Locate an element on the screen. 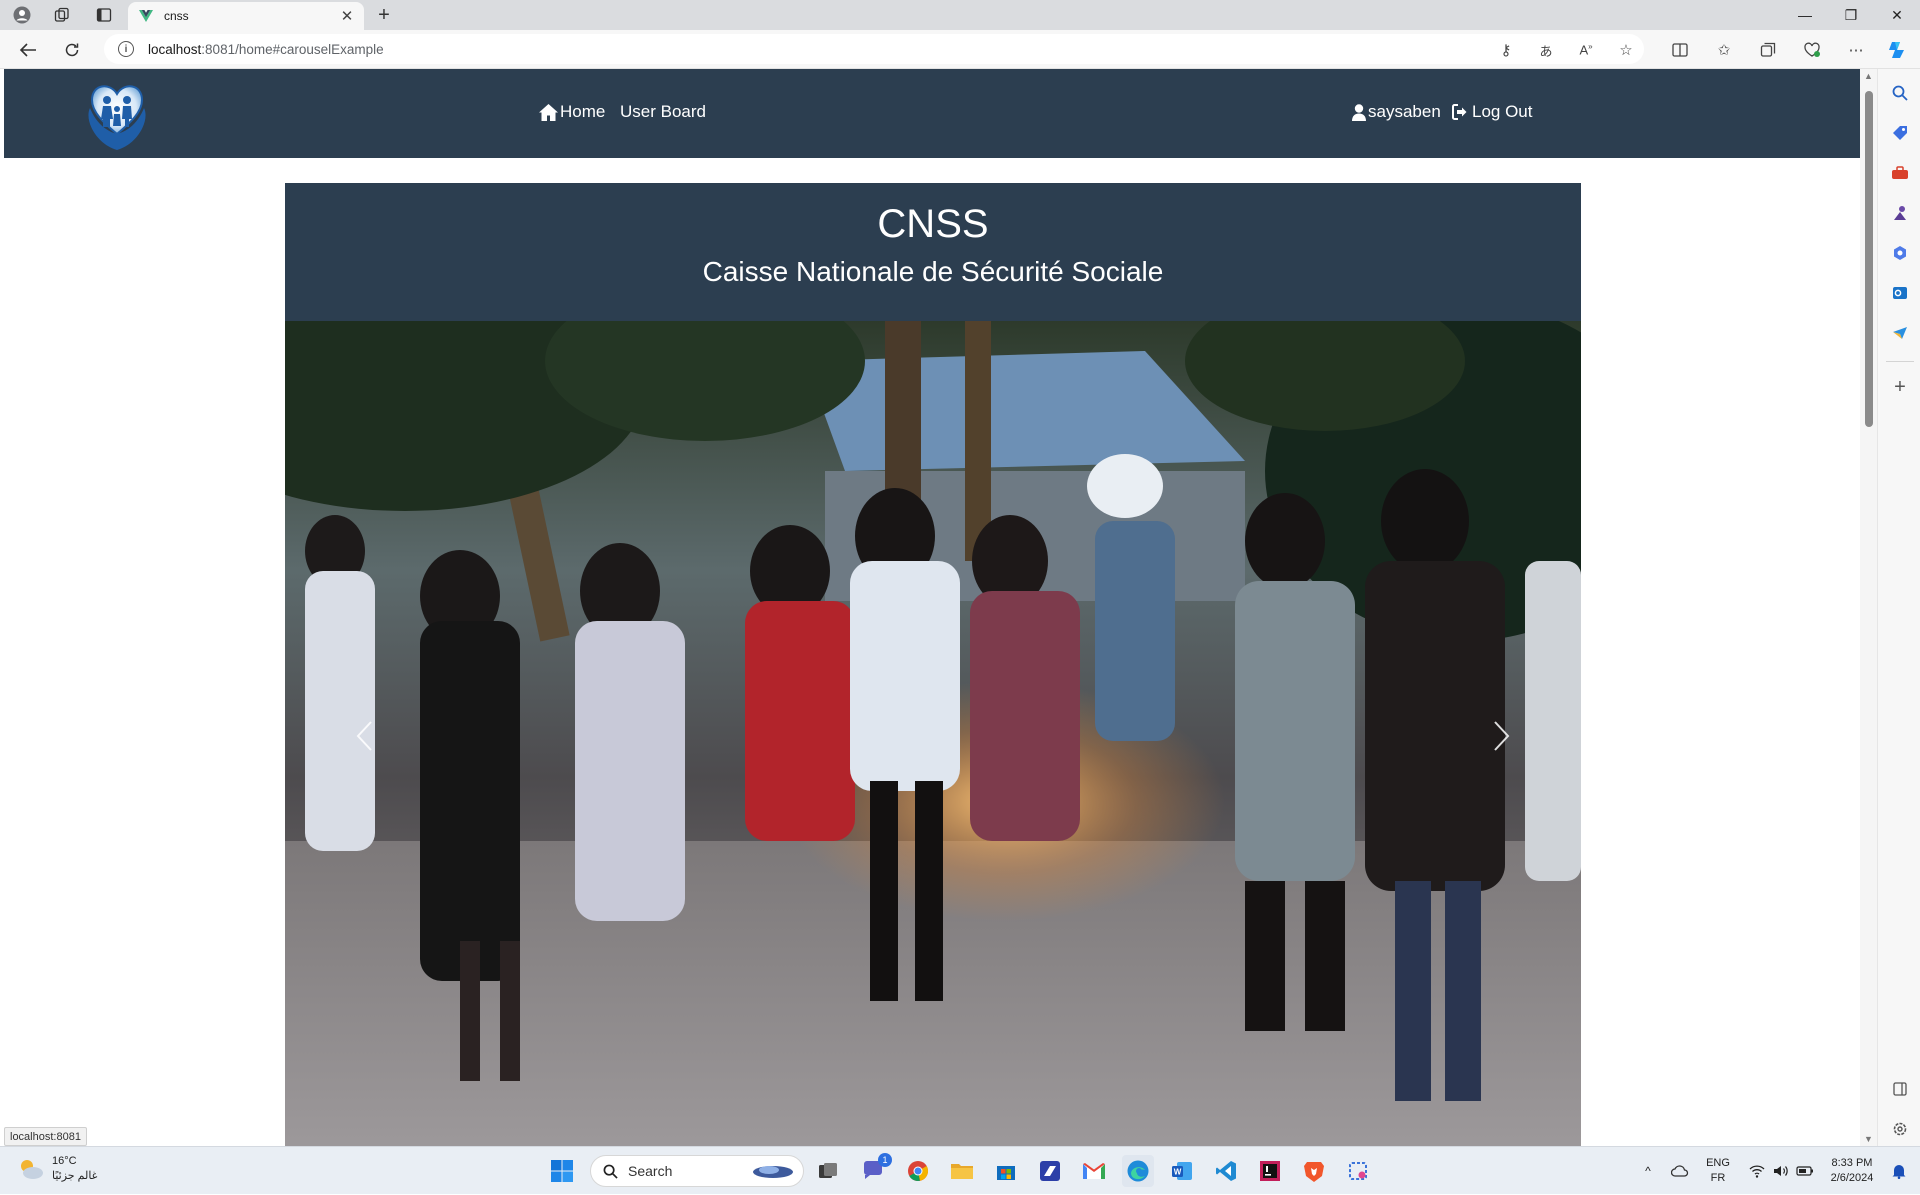 The width and height of the screenshot is (1920, 1195). split-screen-icon is located at coordinates (1680, 50).